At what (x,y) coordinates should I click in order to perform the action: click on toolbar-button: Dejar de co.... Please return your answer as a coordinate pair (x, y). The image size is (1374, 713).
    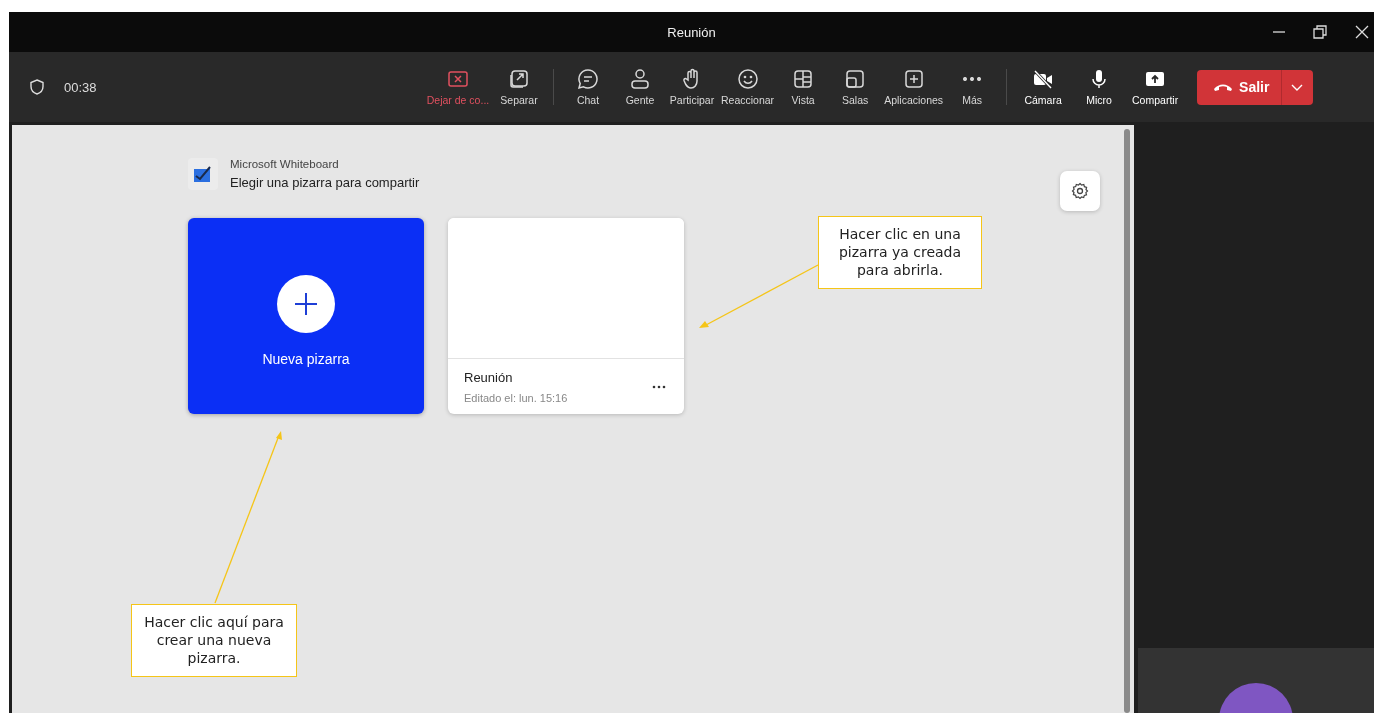
    Looking at the image, I should click on (458, 87).